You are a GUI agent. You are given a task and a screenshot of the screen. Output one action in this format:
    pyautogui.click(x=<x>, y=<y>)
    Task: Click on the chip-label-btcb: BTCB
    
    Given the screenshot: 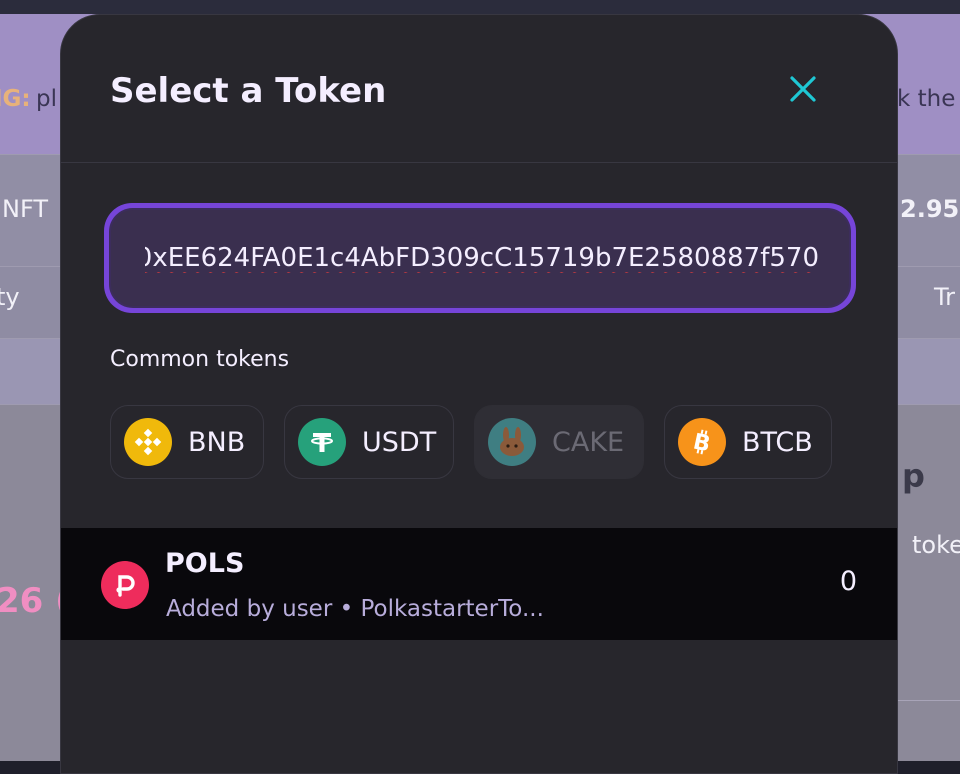 What is the action you would take?
    pyautogui.click(x=777, y=442)
    